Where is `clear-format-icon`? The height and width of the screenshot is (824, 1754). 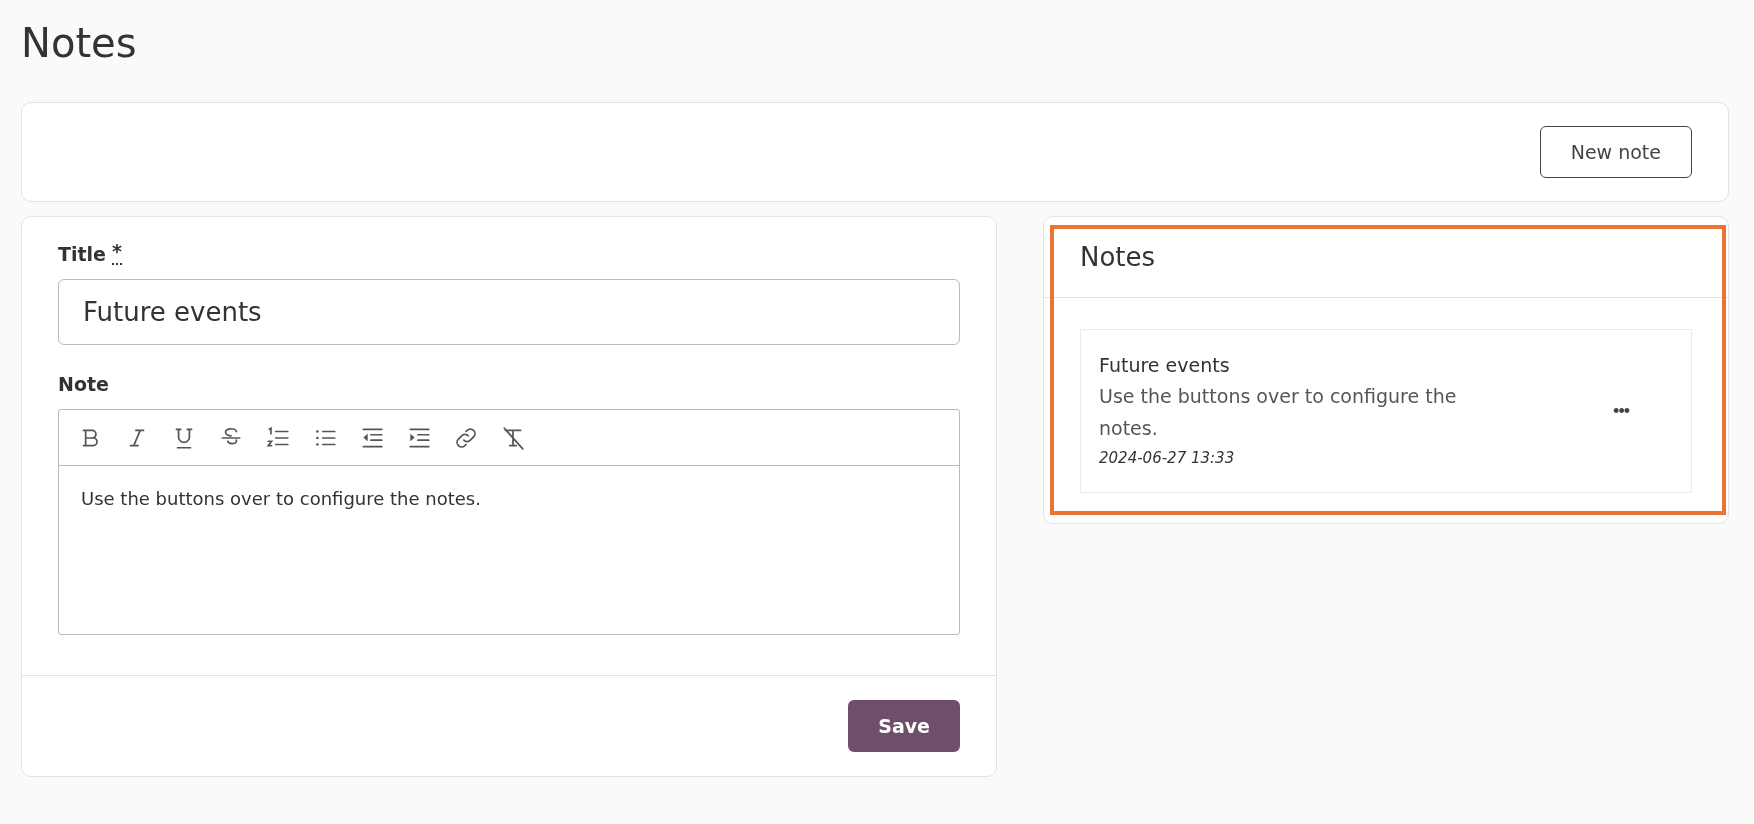 clear-format-icon is located at coordinates (513, 437).